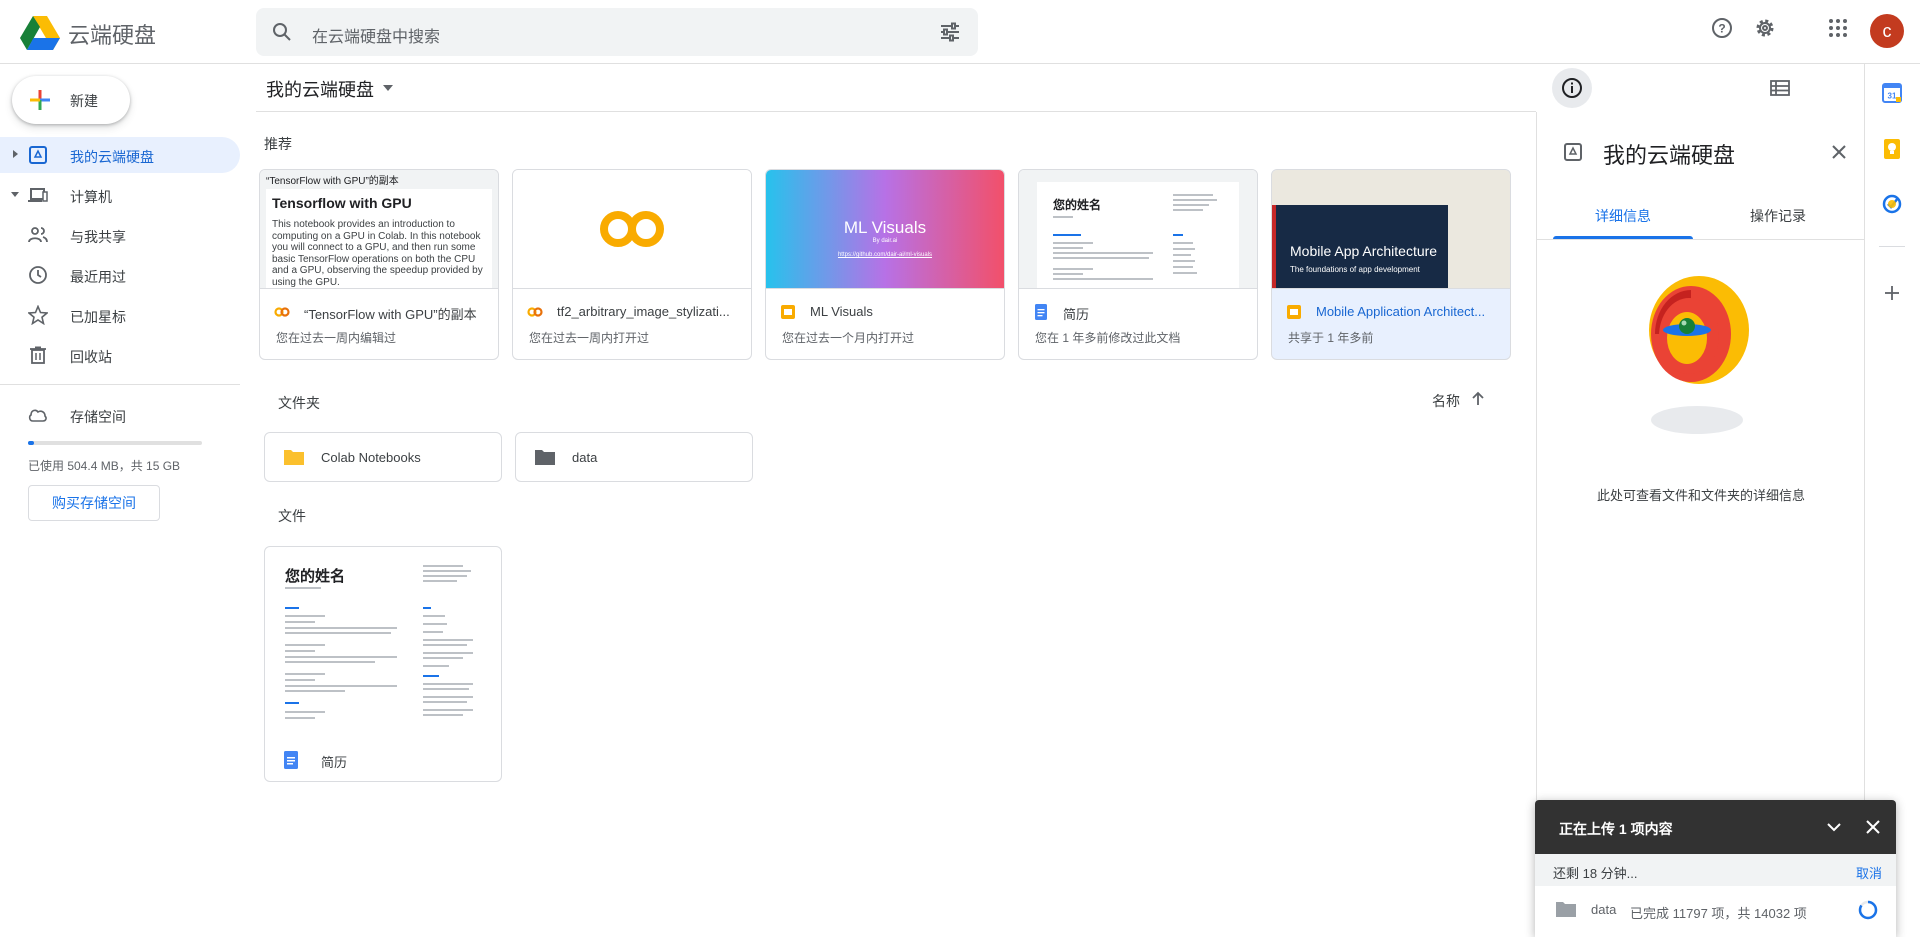 The height and width of the screenshot is (937, 1920). What do you see at coordinates (120, 355) in the screenshot?
I see `sidebar-item-trash: 回收站` at bounding box center [120, 355].